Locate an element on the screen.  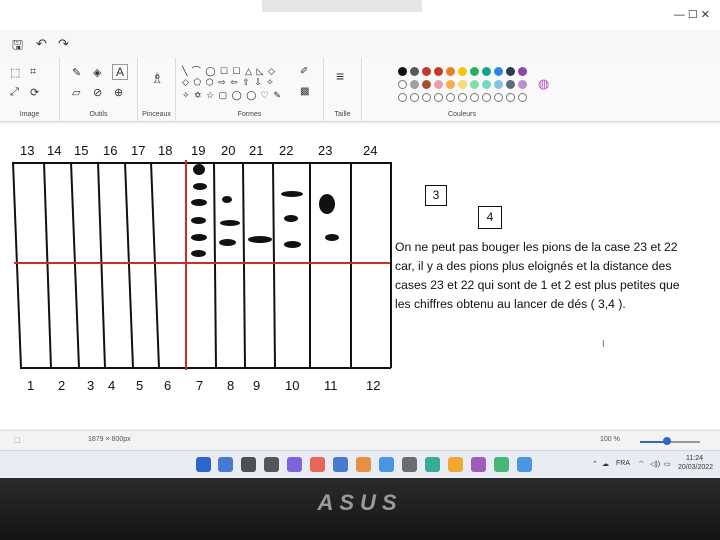
redo-icon: ↷ is located at coordinates (63, 44).